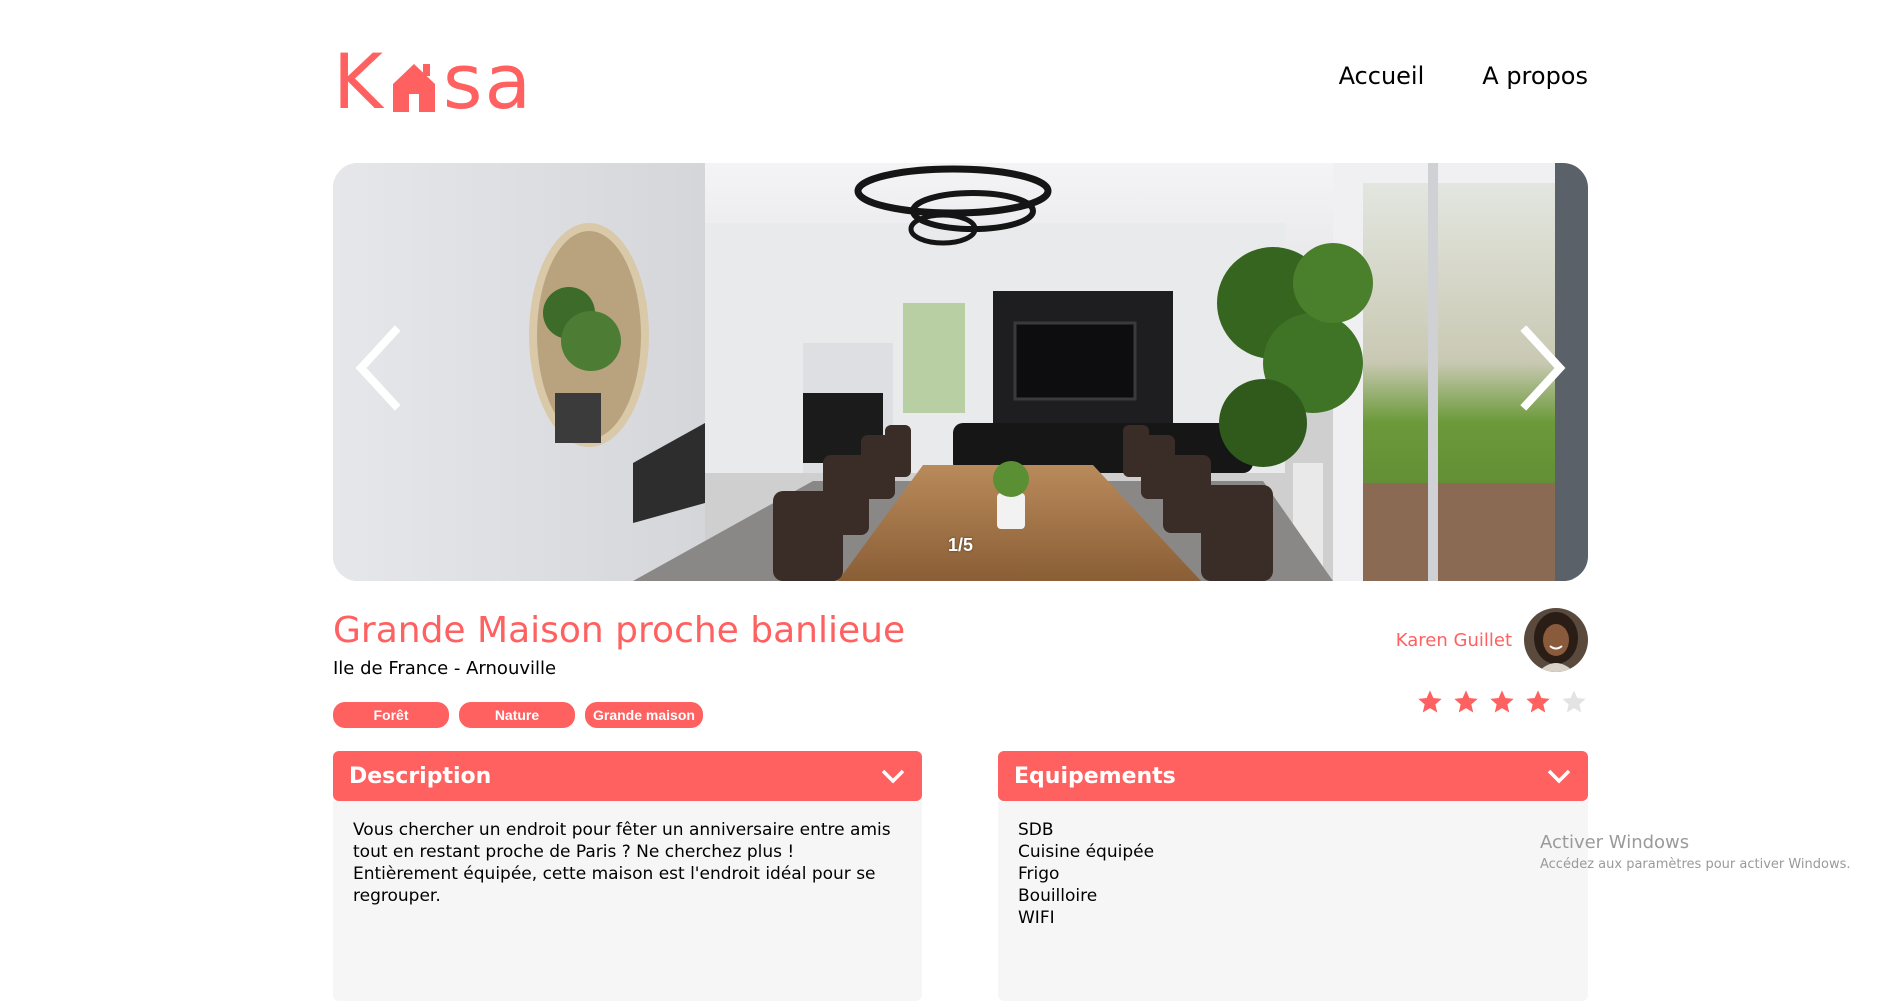  What do you see at coordinates (1036, 830) in the screenshot?
I see `list-item: SDB` at bounding box center [1036, 830].